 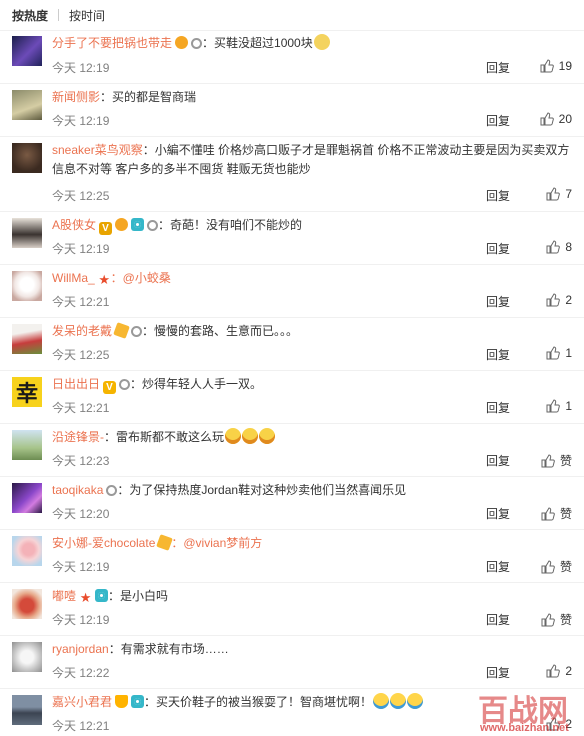 What do you see at coordinates (64, 596) in the screenshot?
I see `username-link: 嘟噎` at bounding box center [64, 596].